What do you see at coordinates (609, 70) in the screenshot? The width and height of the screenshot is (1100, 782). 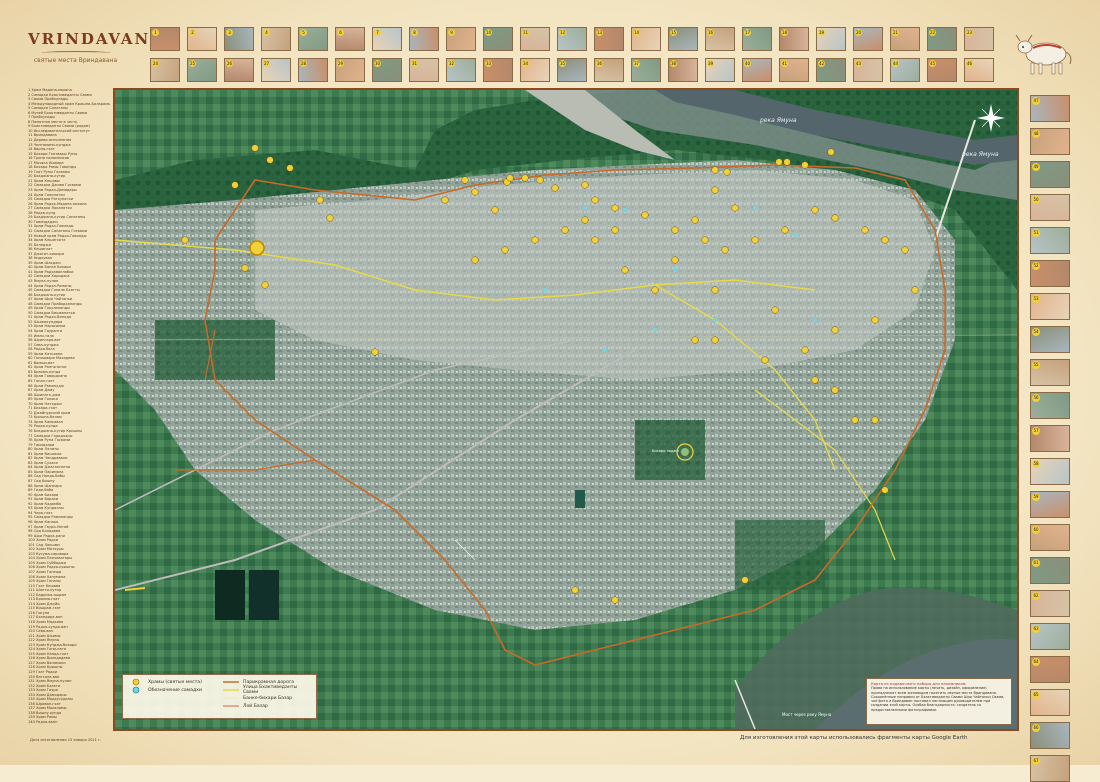 I see `place-photo-thumbnail: 36` at bounding box center [609, 70].